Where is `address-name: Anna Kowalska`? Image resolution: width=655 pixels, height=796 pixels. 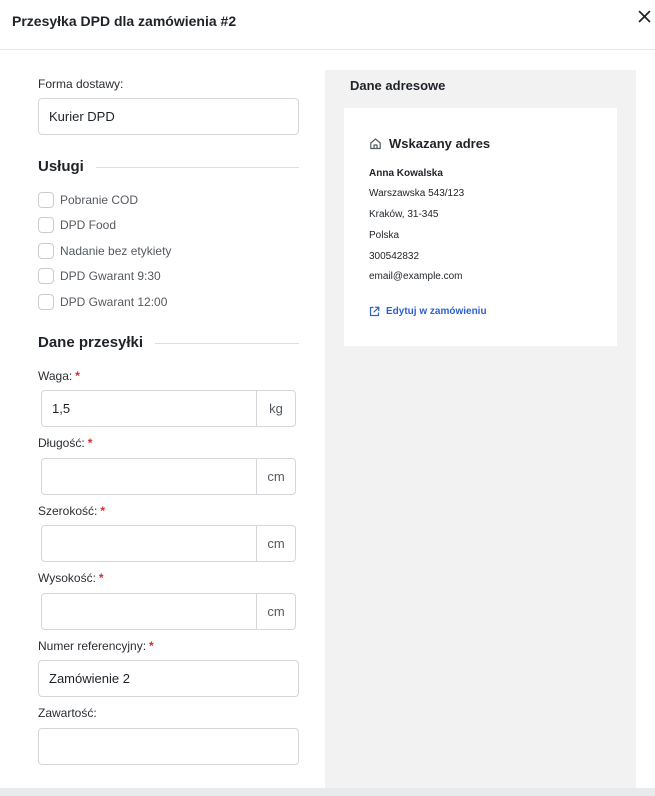
address-name: Anna Kowalska is located at coordinates (406, 173).